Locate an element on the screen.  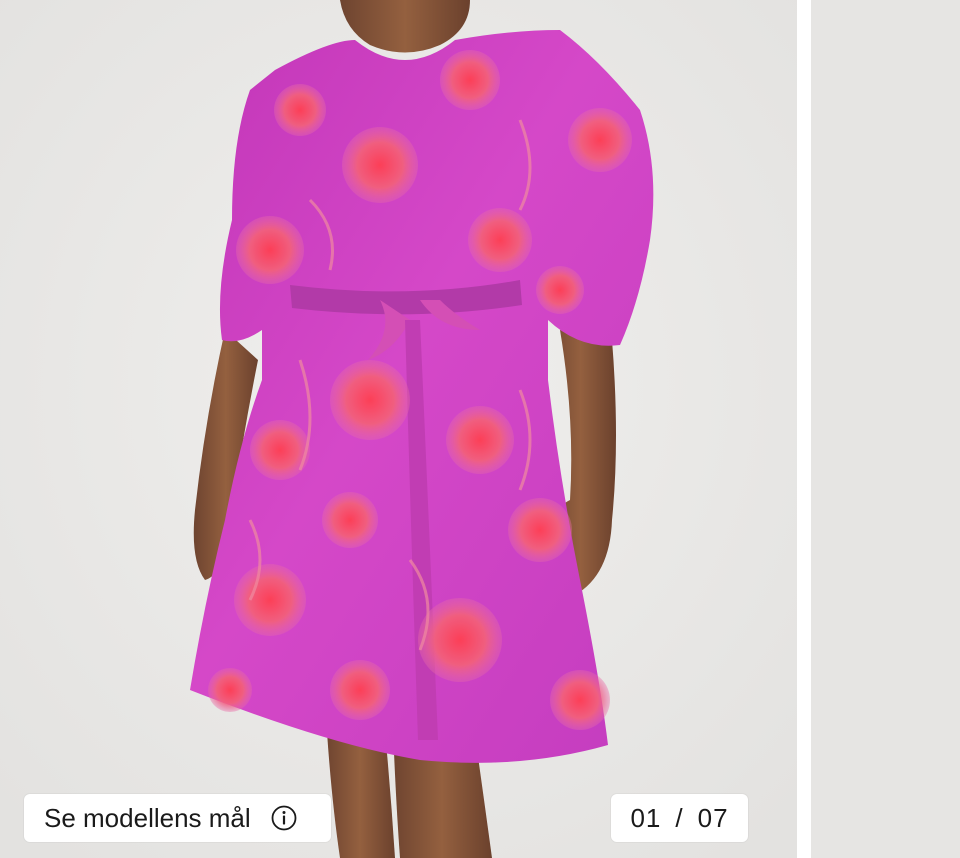
image-counter: 01 / 07 is located at coordinates (679, 818).